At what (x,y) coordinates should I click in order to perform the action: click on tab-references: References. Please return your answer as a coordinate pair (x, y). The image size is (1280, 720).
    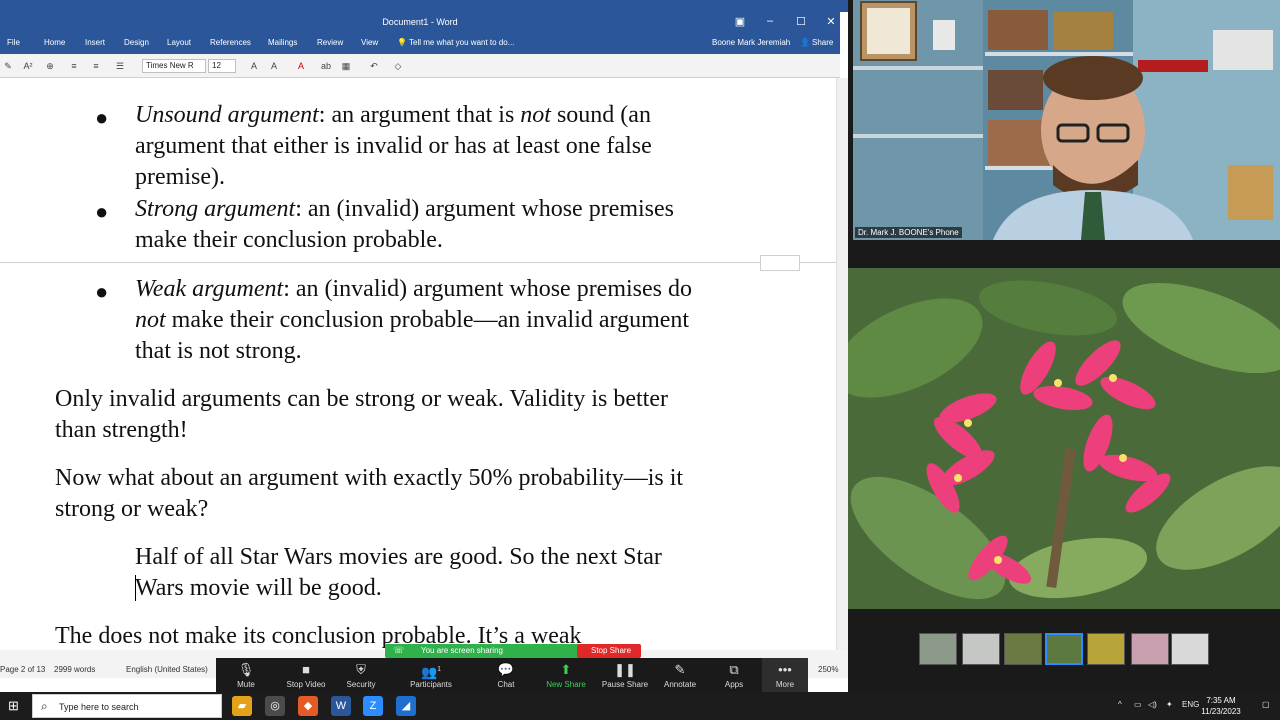
    Looking at the image, I should click on (230, 42).